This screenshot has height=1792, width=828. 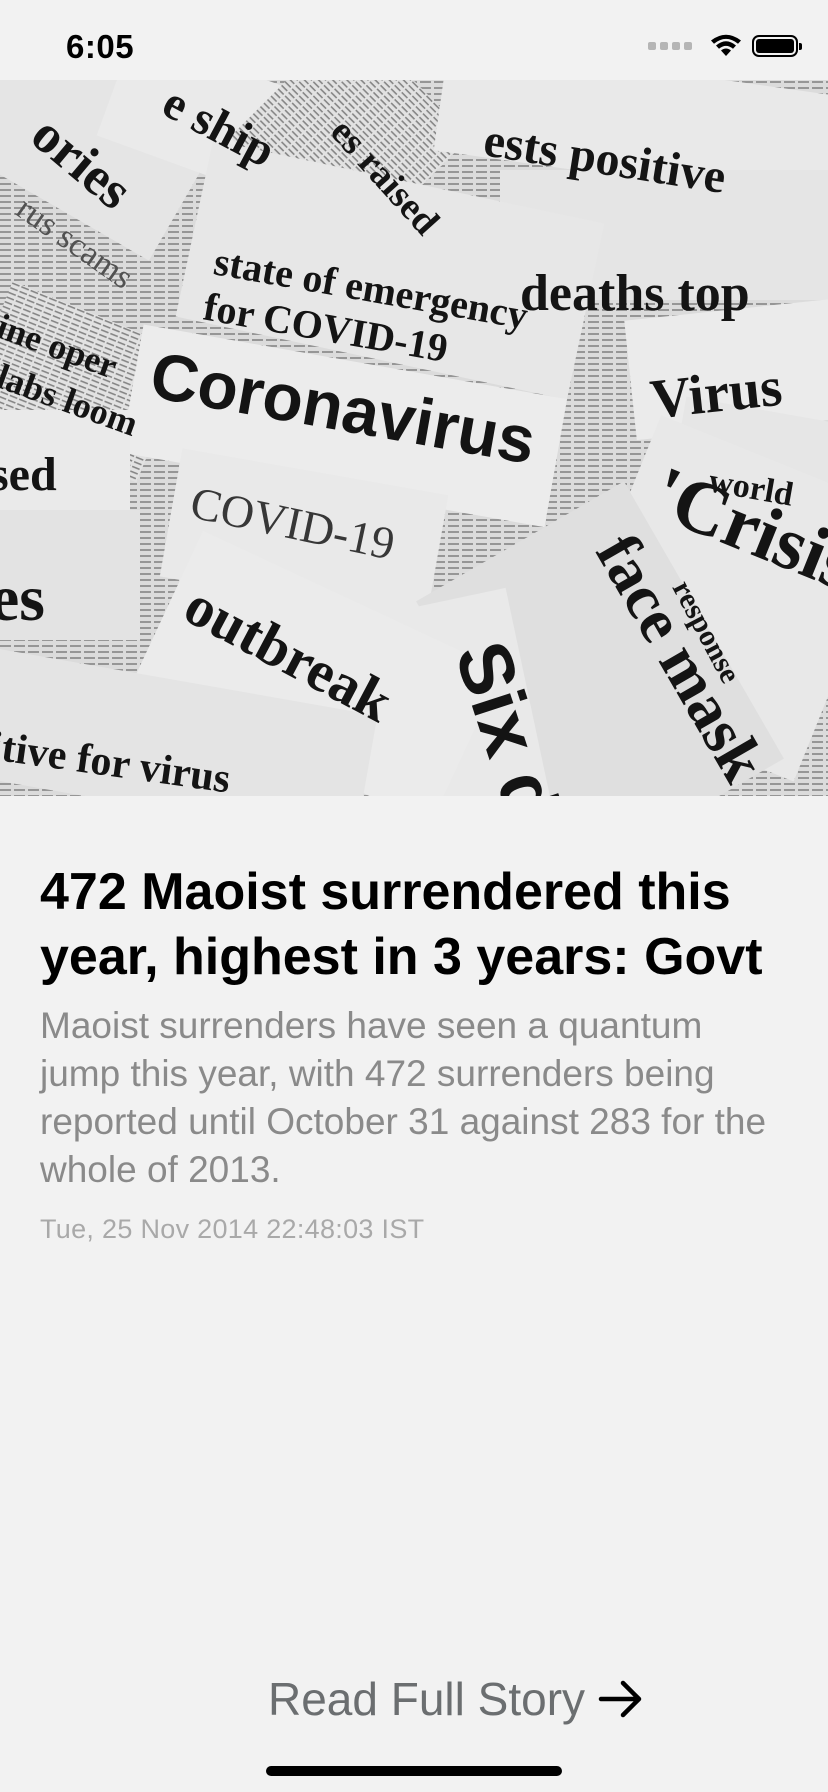 I want to click on wifi-icon, so click(x=726, y=45).